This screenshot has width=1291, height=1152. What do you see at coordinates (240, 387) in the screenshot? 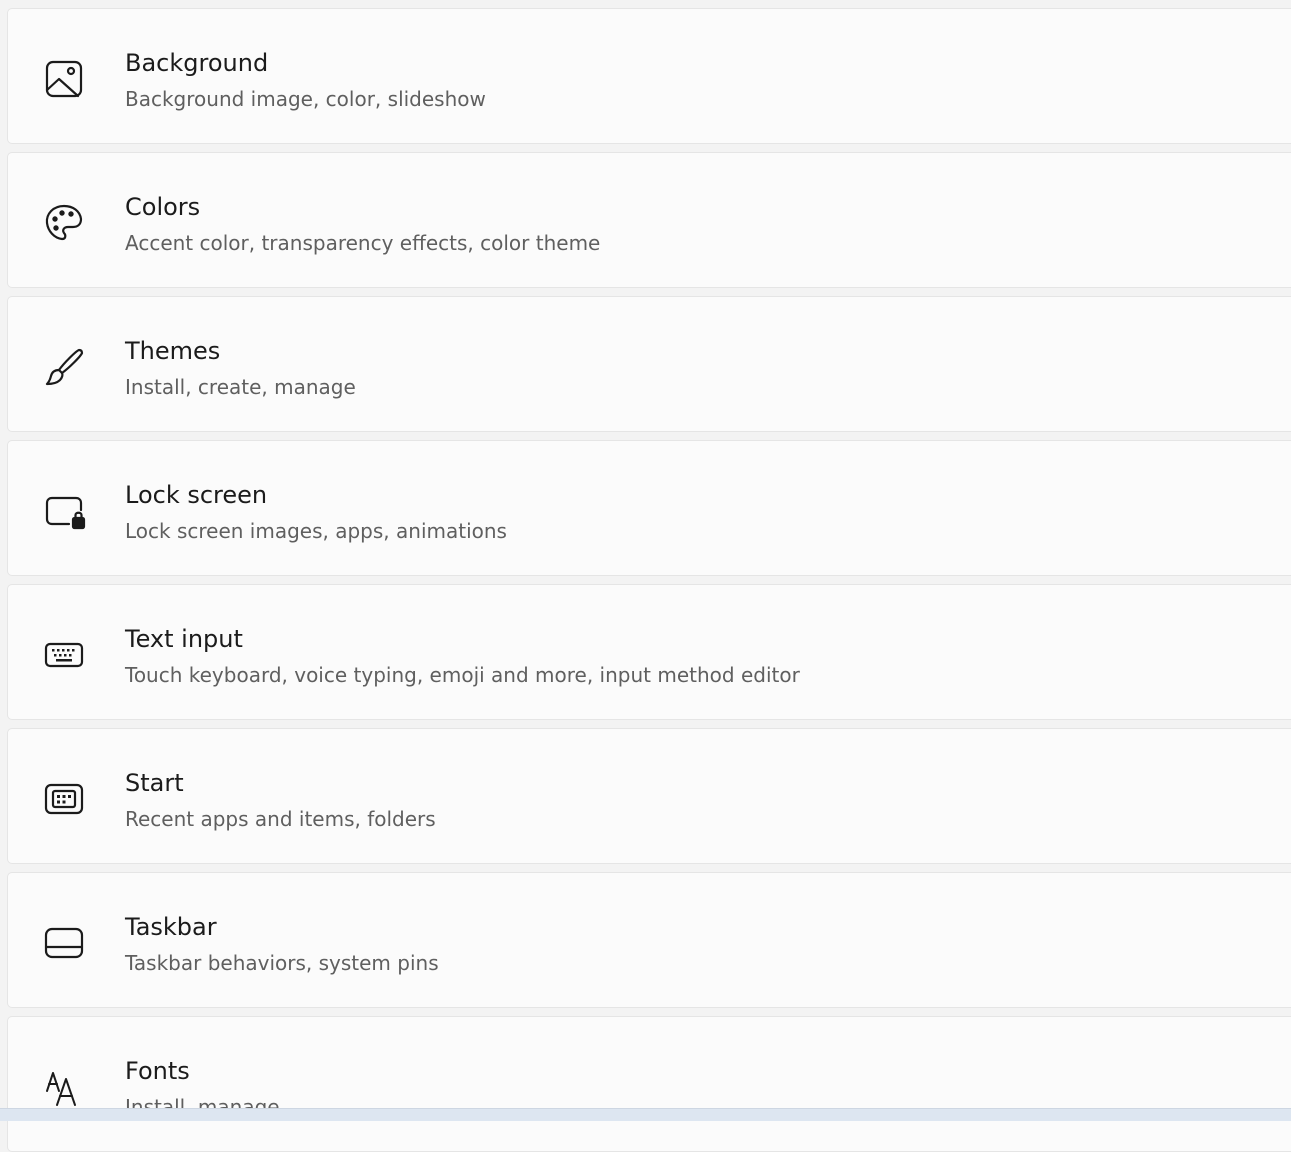
I see `setting-subtitle: Install, create, manage` at bounding box center [240, 387].